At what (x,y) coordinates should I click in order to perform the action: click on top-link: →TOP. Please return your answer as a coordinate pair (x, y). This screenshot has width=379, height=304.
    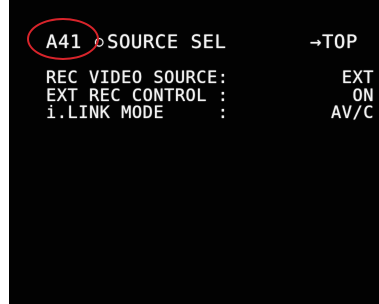
    Looking at the image, I should click on (344, 42).